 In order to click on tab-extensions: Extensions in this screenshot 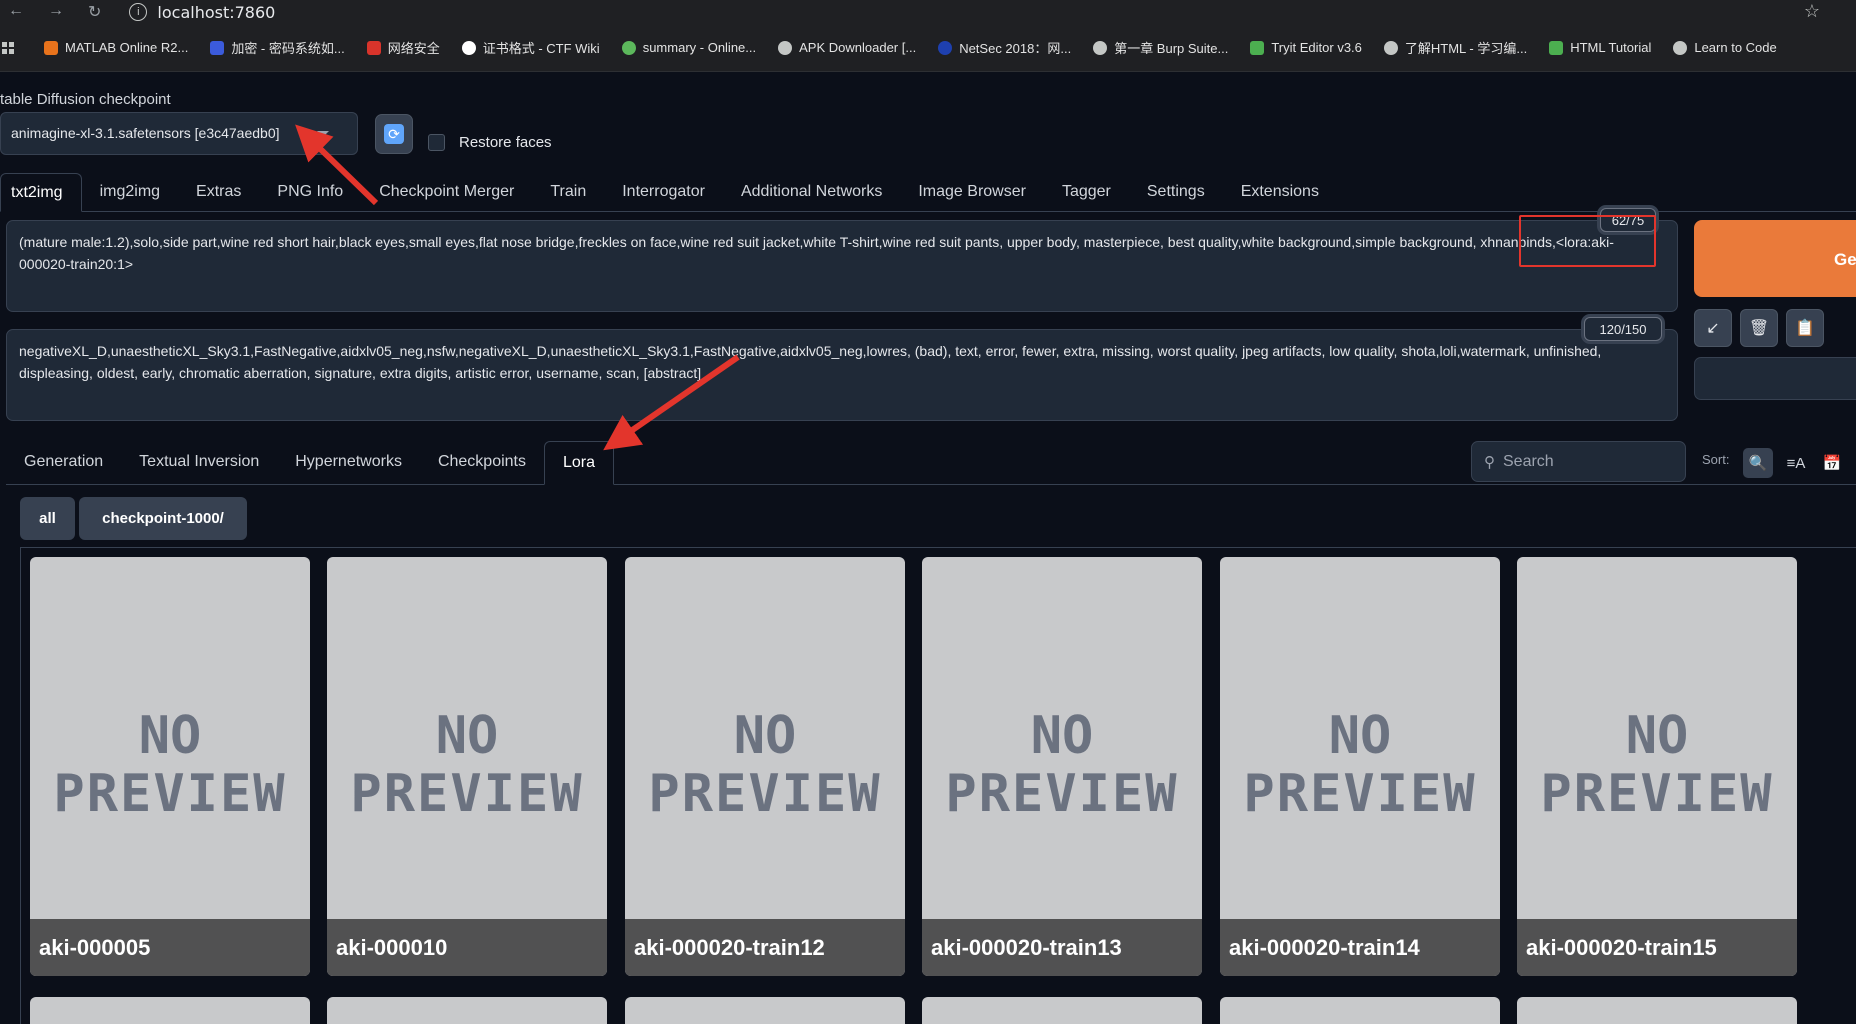, I will do `click(1280, 192)`.